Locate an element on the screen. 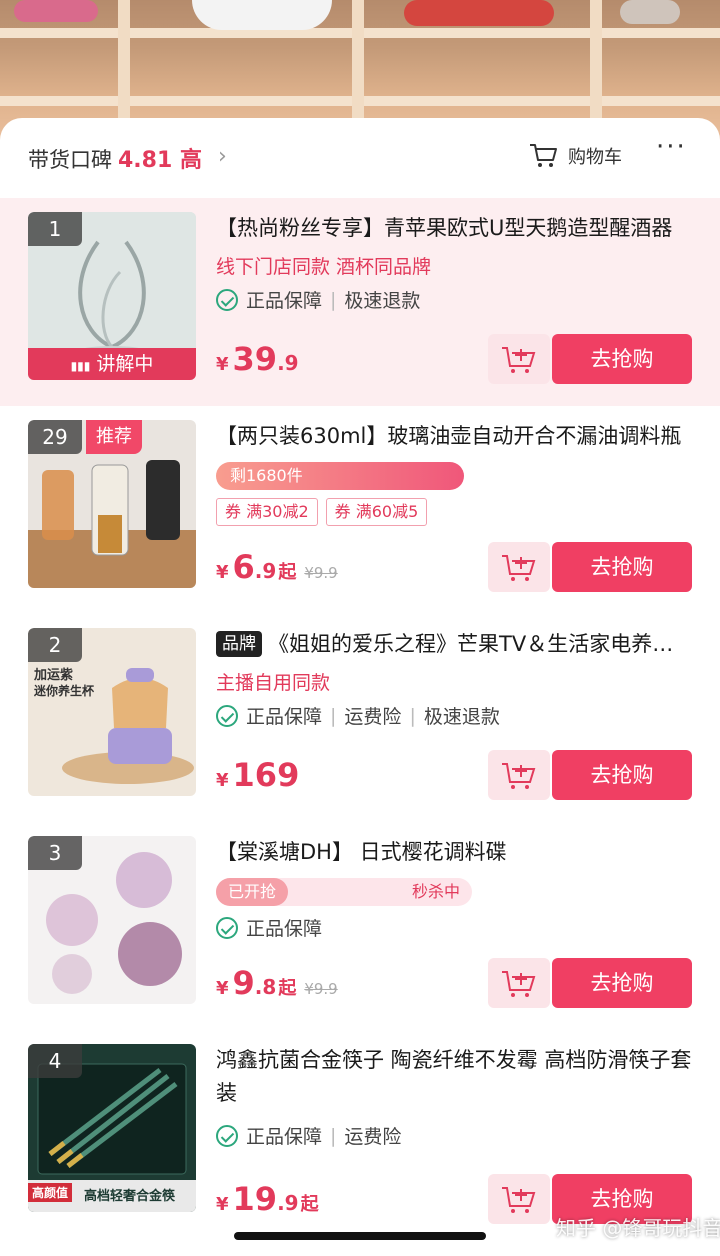 The height and width of the screenshot is (1256, 720). product-thumbnail: 4 高颜值 高档轻奢合金筷 is located at coordinates (112, 1128).